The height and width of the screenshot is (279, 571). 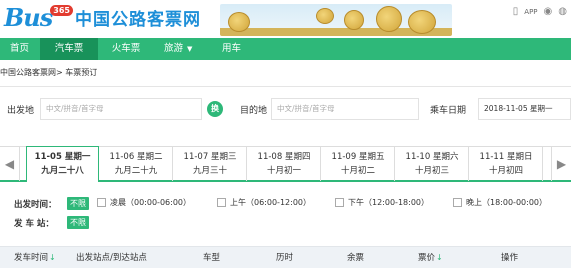 I want to click on chevron-left-icon: ◀, so click(x=10, y=164).